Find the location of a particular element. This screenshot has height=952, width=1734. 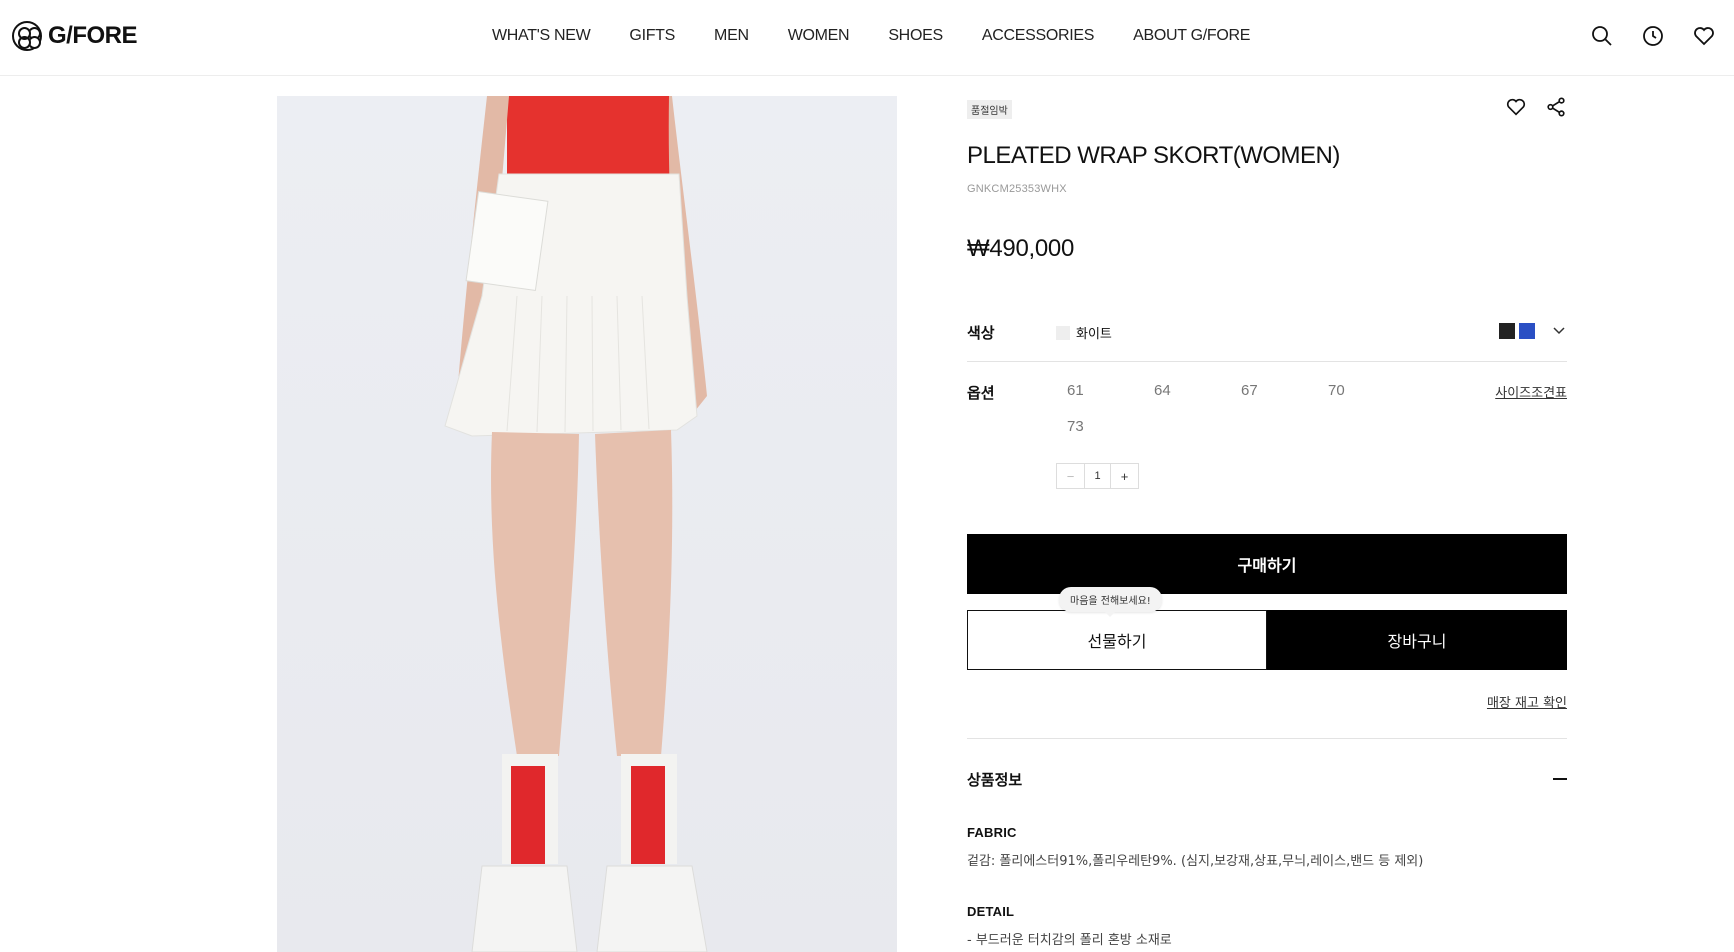

product-photo-illustration is located at coordinates (576, 524).